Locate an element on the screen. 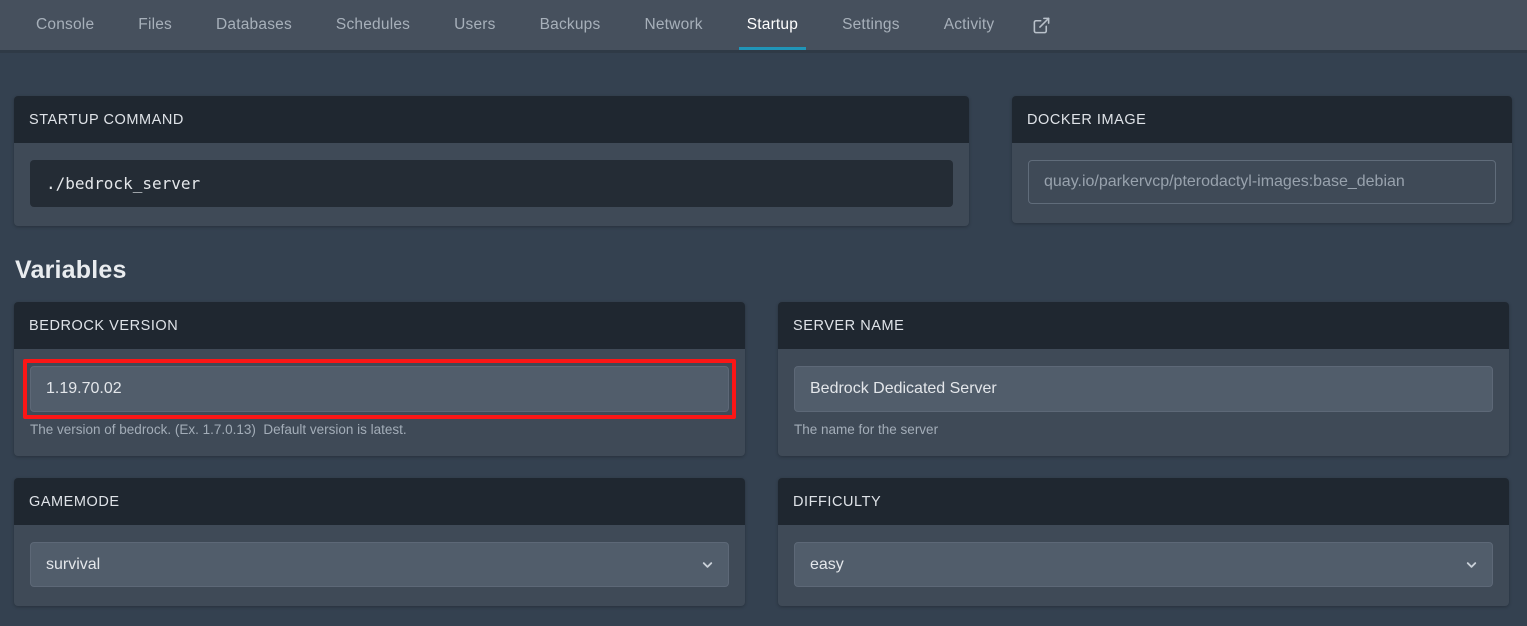 Image resolution: width=1527 pixels, height=626 pixels. nav-tab-label: Files is located at coordinates (155, 24).